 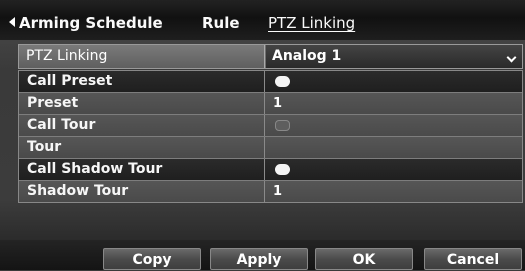 I want to click on call-tour-label: Call Tour, so click(x=142, y=125).